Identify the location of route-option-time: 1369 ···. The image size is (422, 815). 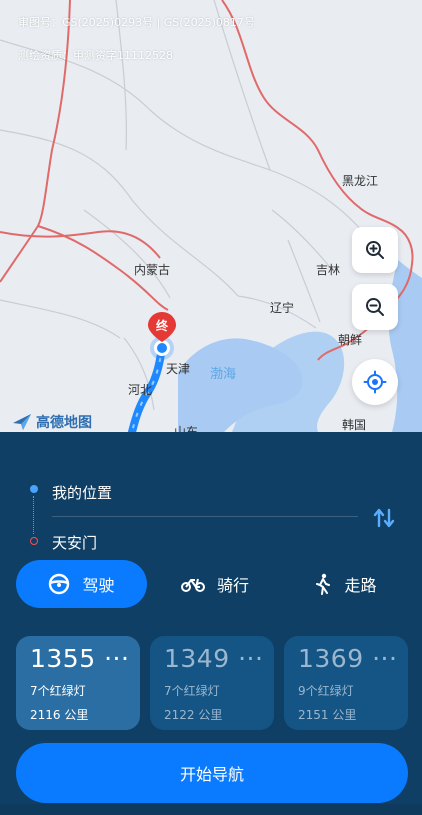
(348, 658).